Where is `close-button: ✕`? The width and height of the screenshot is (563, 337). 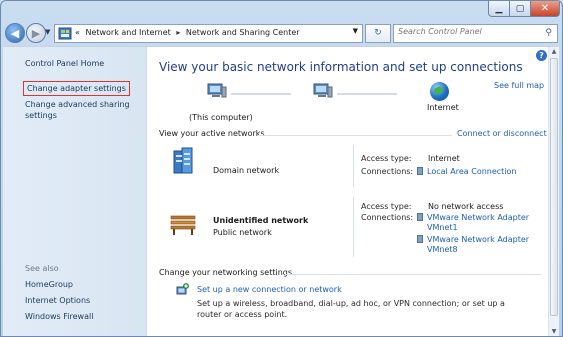 close-button: ✕ is located at coordinates (545, 9).